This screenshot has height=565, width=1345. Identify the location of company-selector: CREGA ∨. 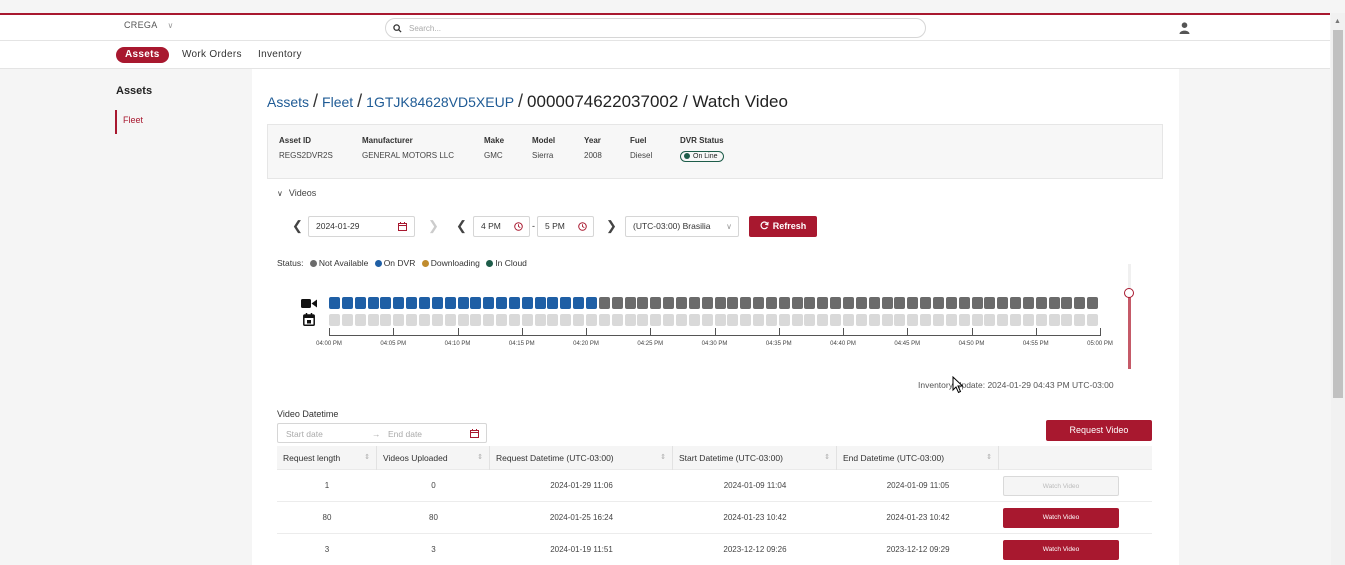
(149, 25).